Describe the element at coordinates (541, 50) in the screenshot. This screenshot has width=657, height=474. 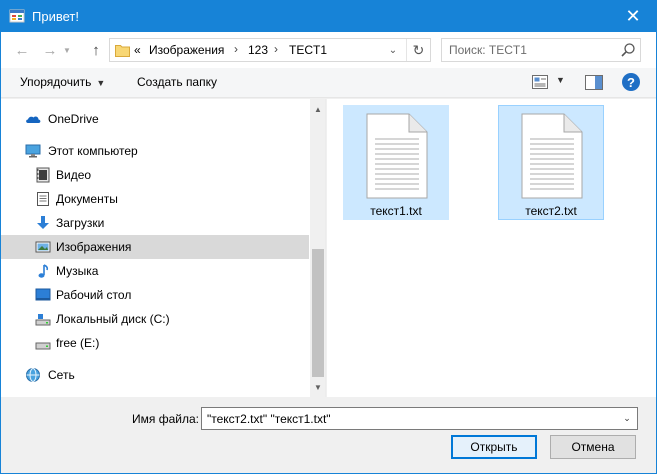
I see `search-input: Поиск: TECT1` at that location.